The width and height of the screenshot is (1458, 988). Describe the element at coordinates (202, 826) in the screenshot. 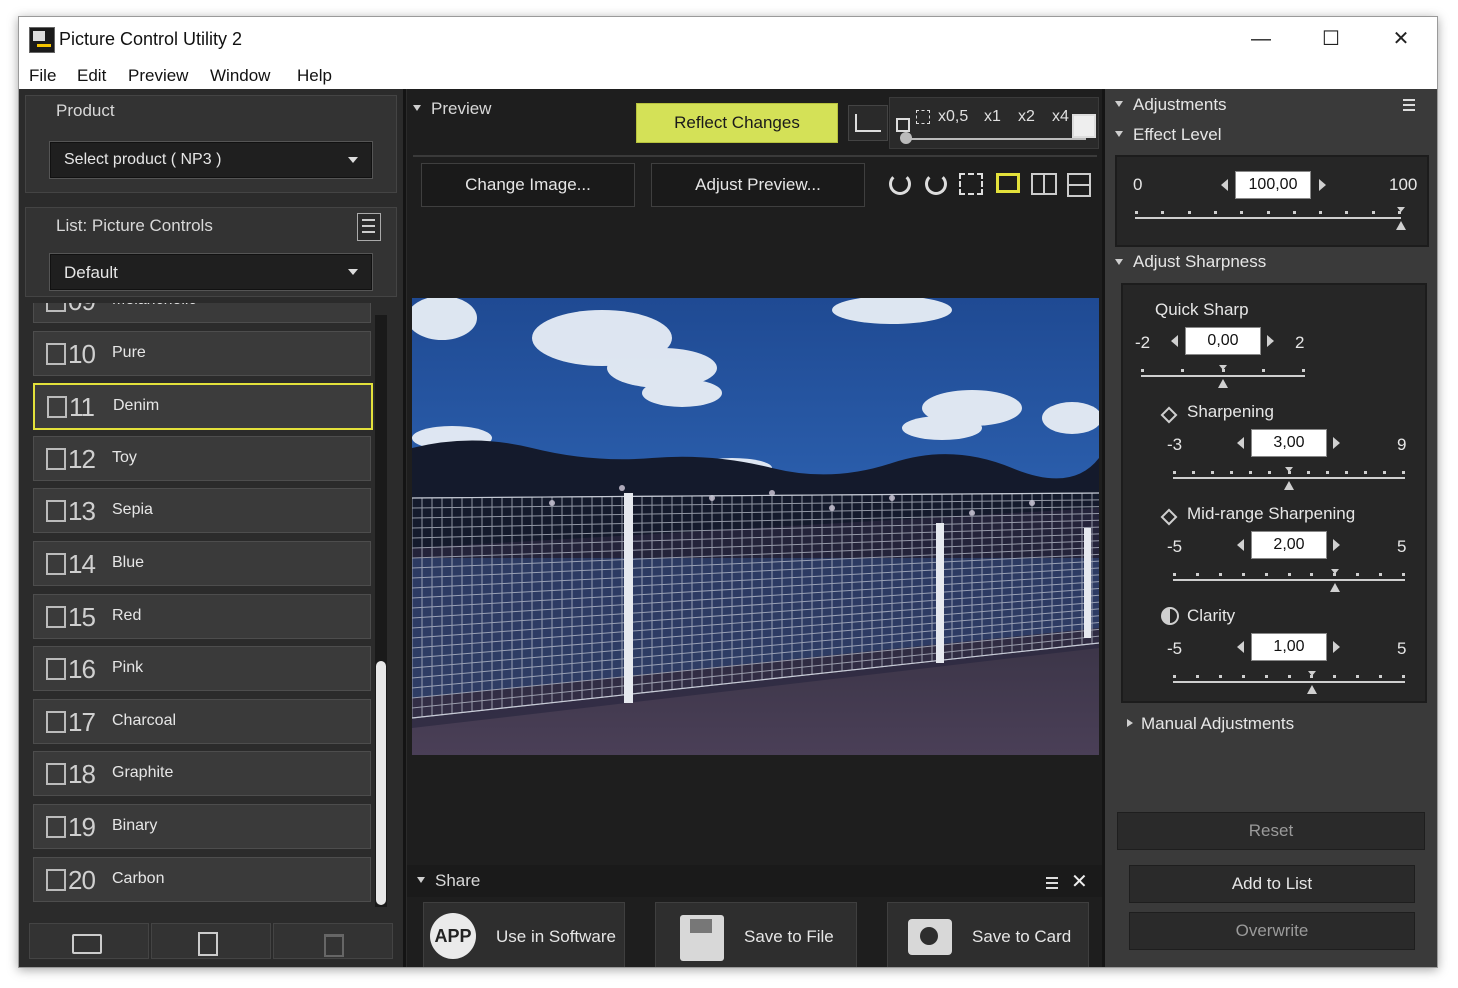

I see `picture-control-item: 19 Binary` at that location.